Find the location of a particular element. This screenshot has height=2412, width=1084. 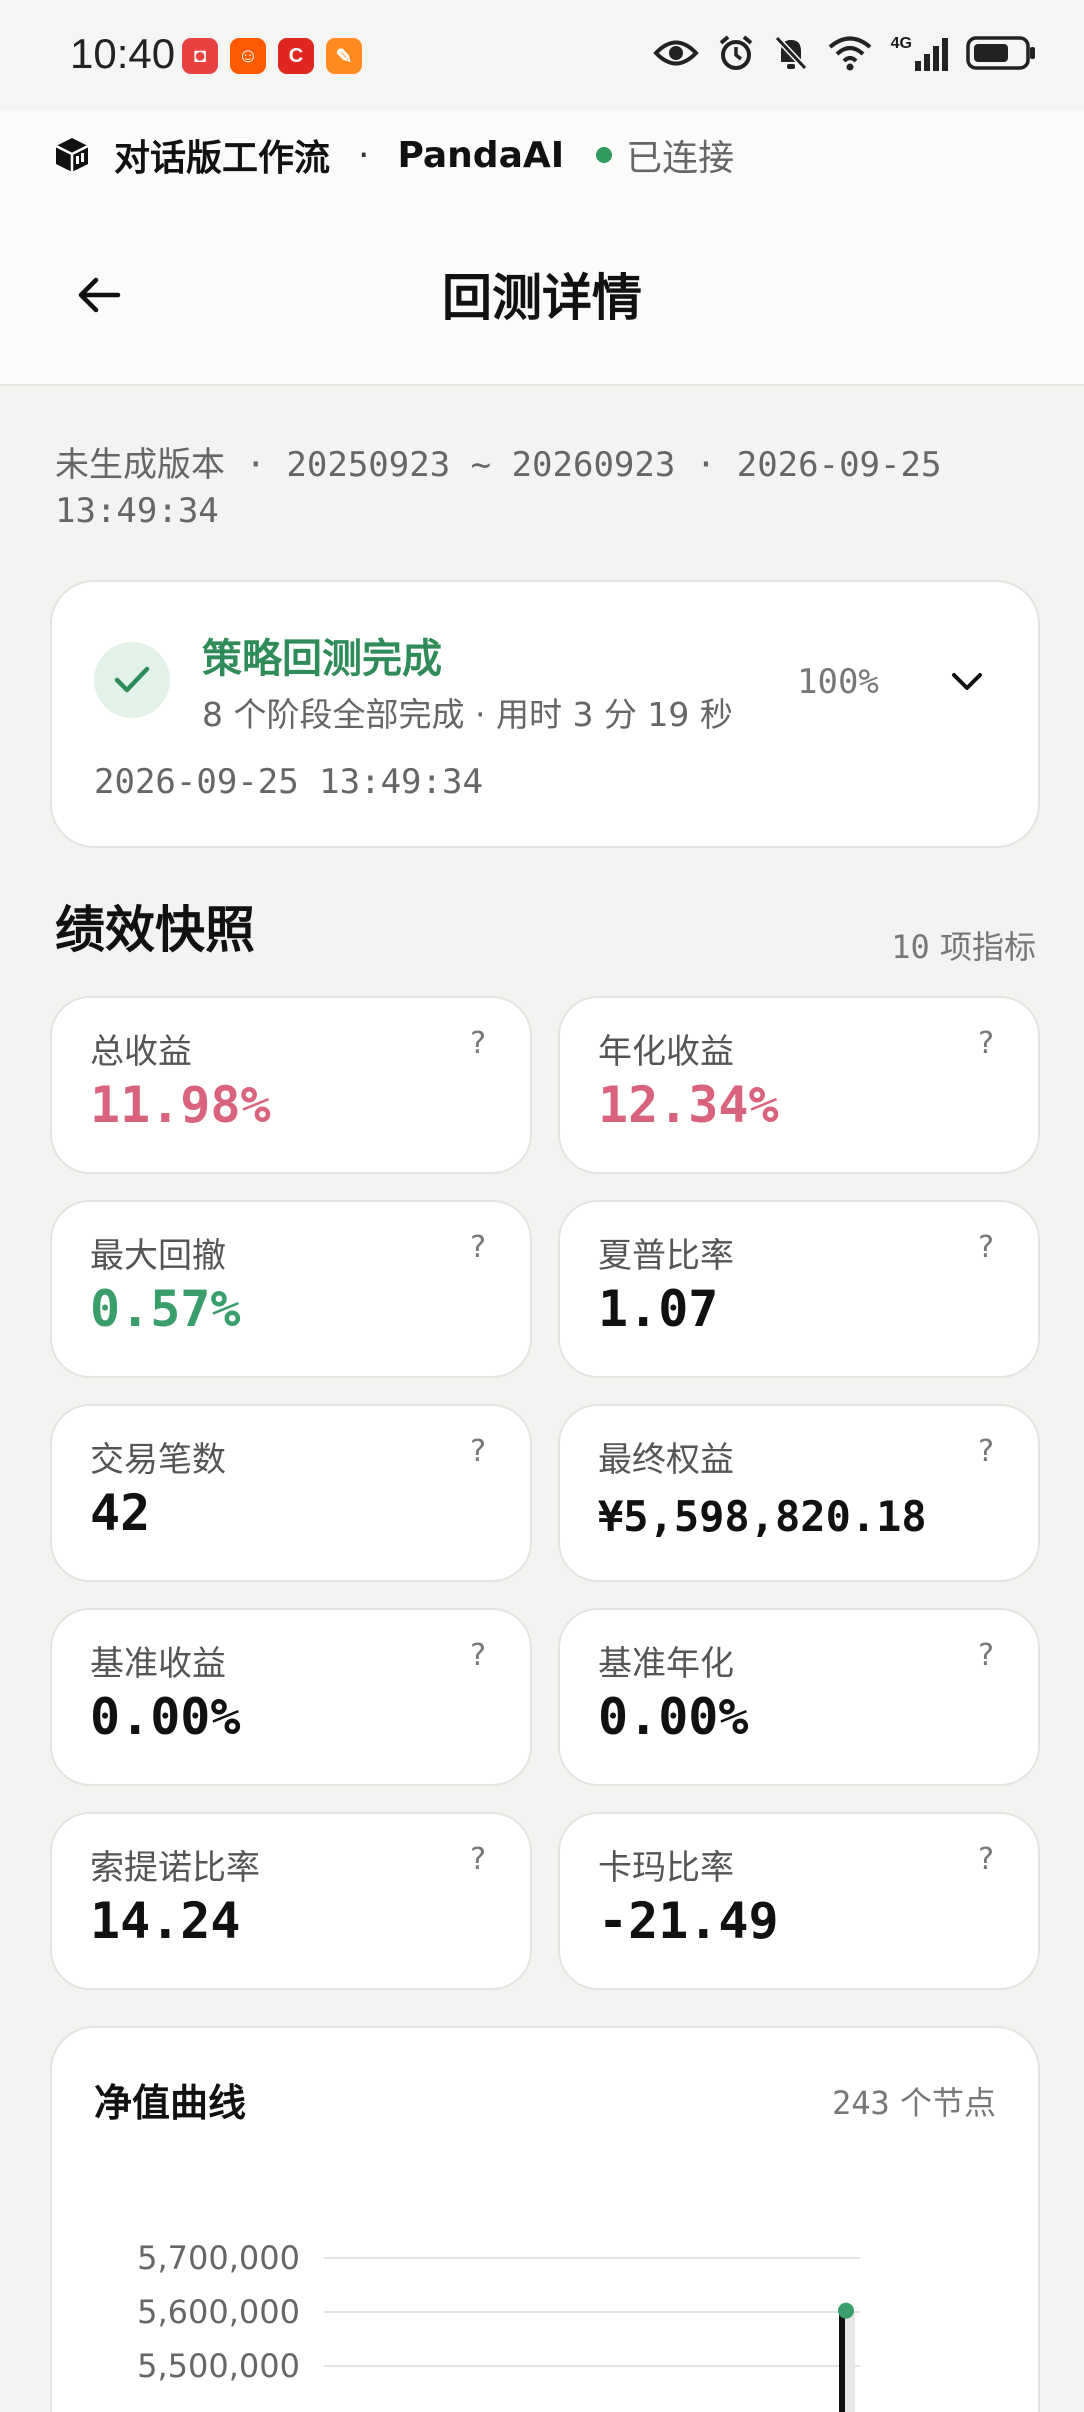

y-tick-label: 5,600,000 is located at coordinates (218, 2312).